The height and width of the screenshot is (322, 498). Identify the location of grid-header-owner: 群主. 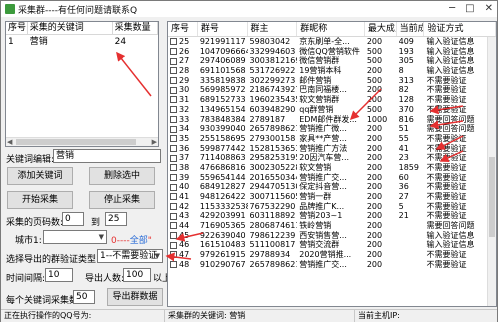
(273, 29).